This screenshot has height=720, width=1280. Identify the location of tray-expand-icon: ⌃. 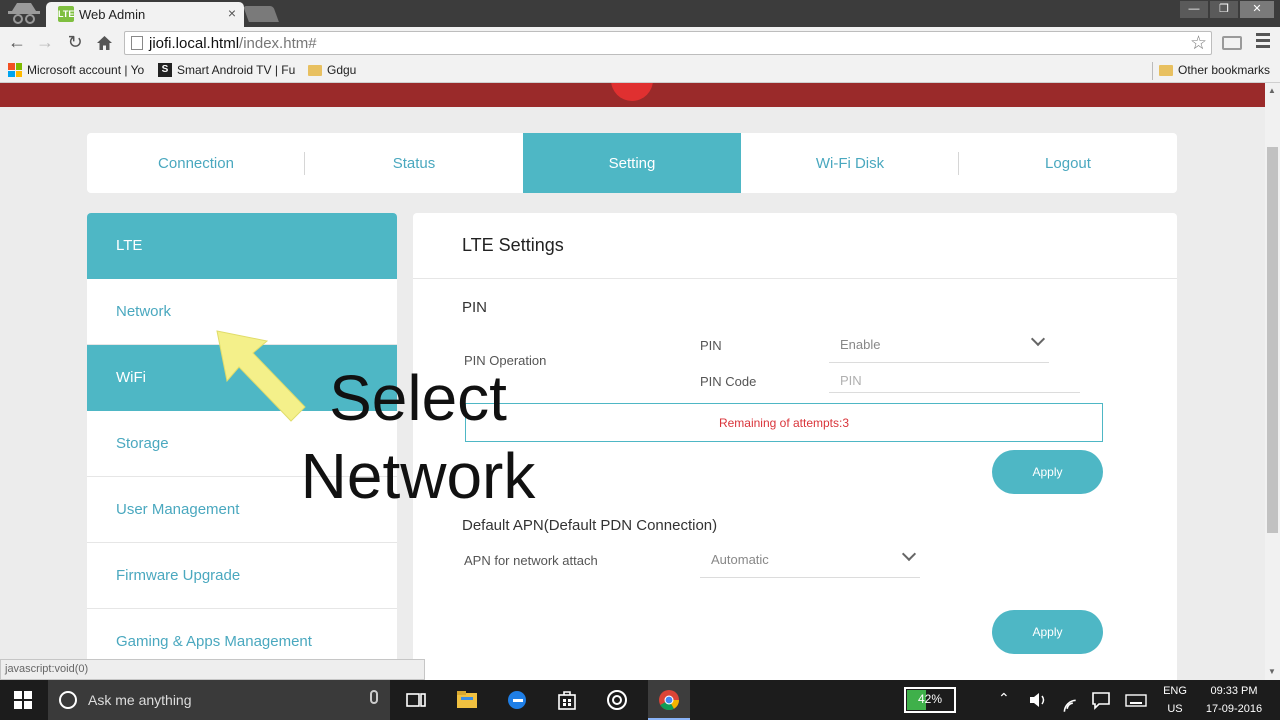
(1004, 698).